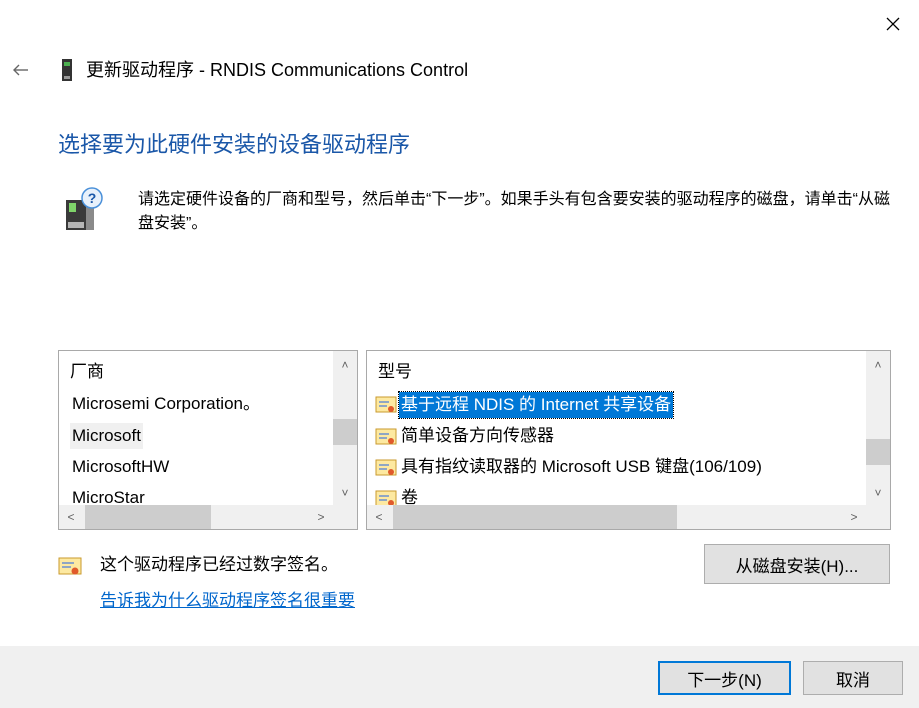  Describe the element at coordinates (84, 208) in the screenshot. I see `hardware-question-icon: ?` at that location.